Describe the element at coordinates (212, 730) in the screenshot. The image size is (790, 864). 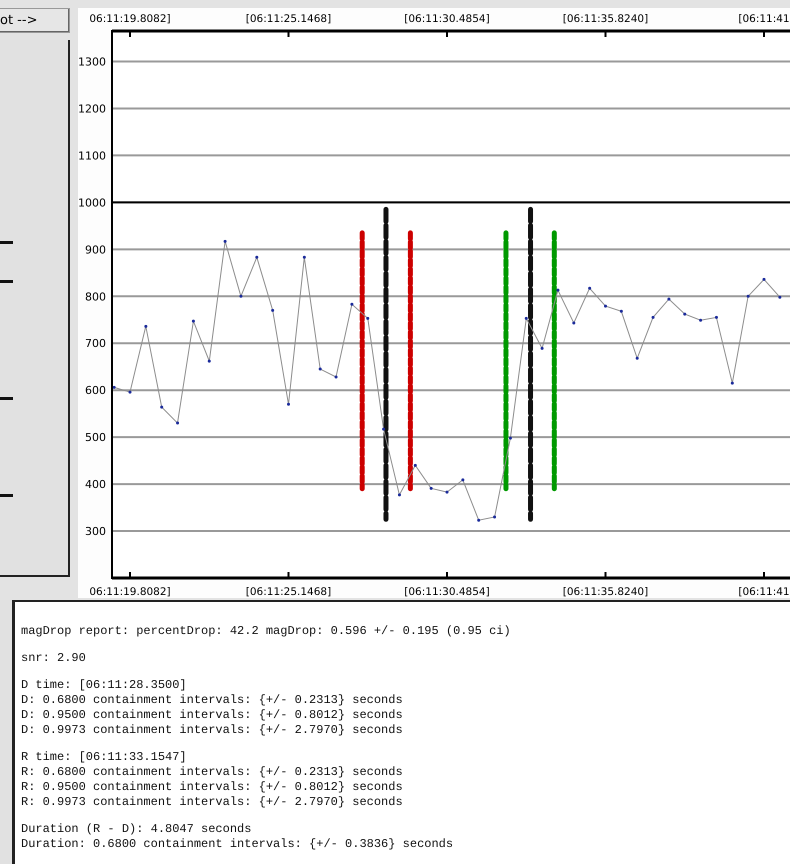
I see `report-line: D: 0.9973 containment intervals: {+/- 2.7970} seconds` at that location.